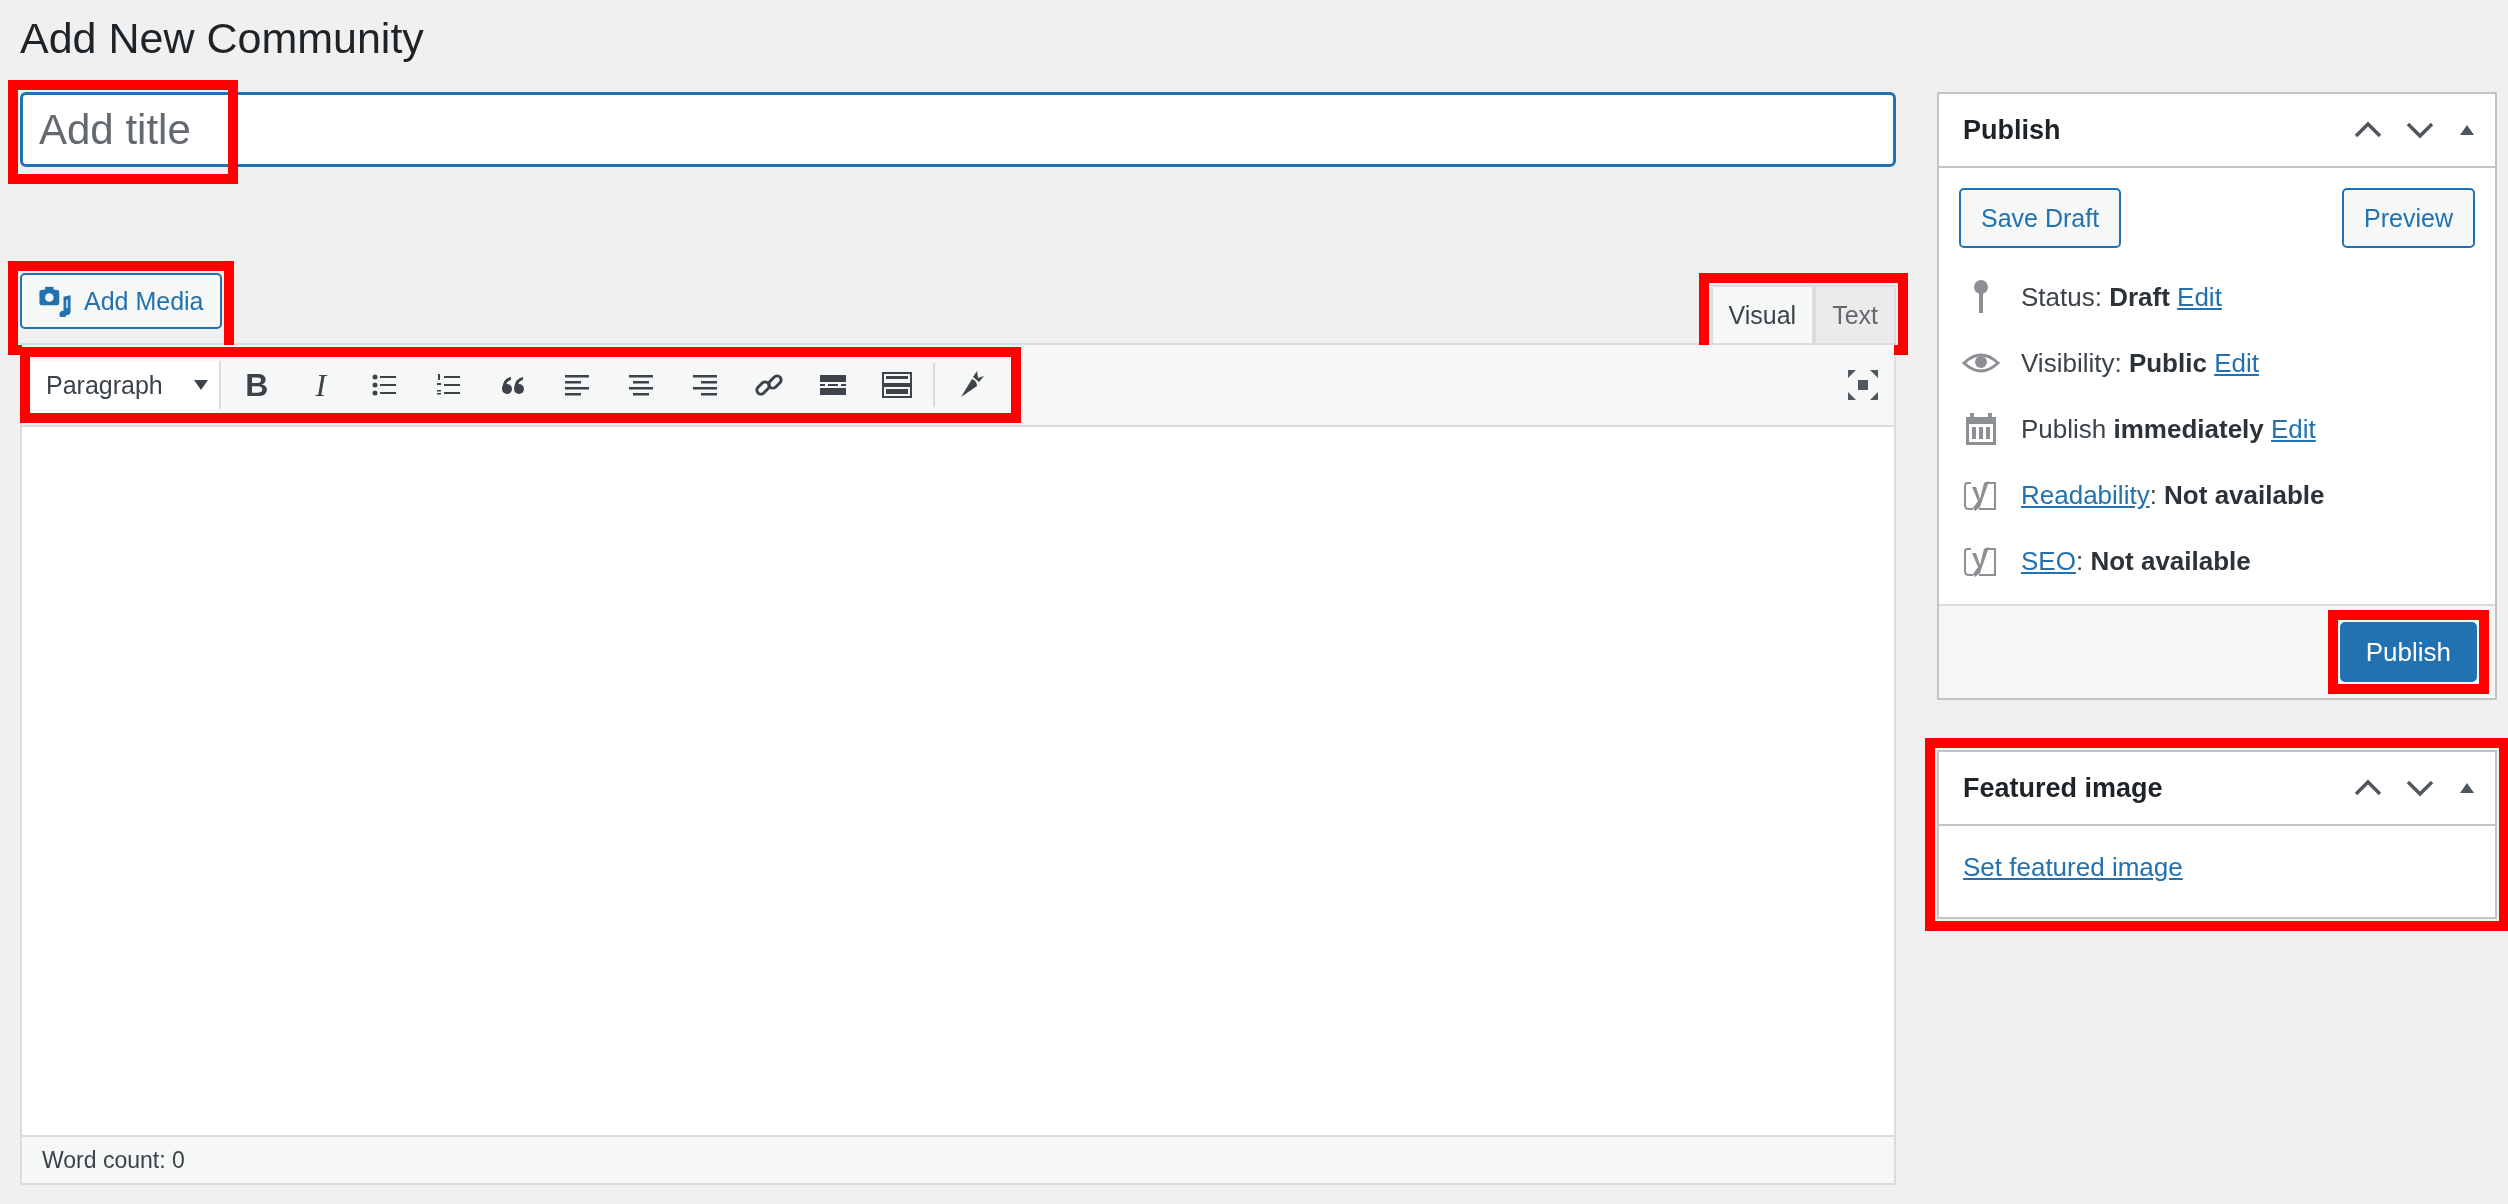  I want to click on status-text: Visibility: Public Edit, so click(2140, 363).